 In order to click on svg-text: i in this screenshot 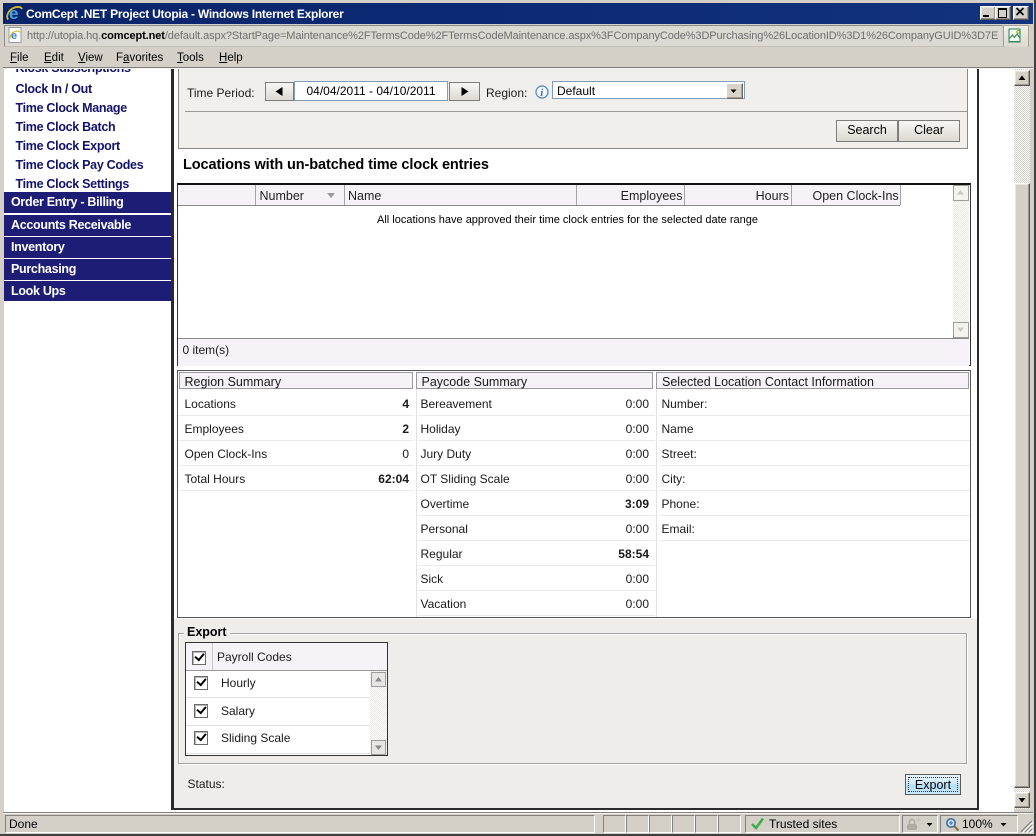, I will do `click(541, 93)`.